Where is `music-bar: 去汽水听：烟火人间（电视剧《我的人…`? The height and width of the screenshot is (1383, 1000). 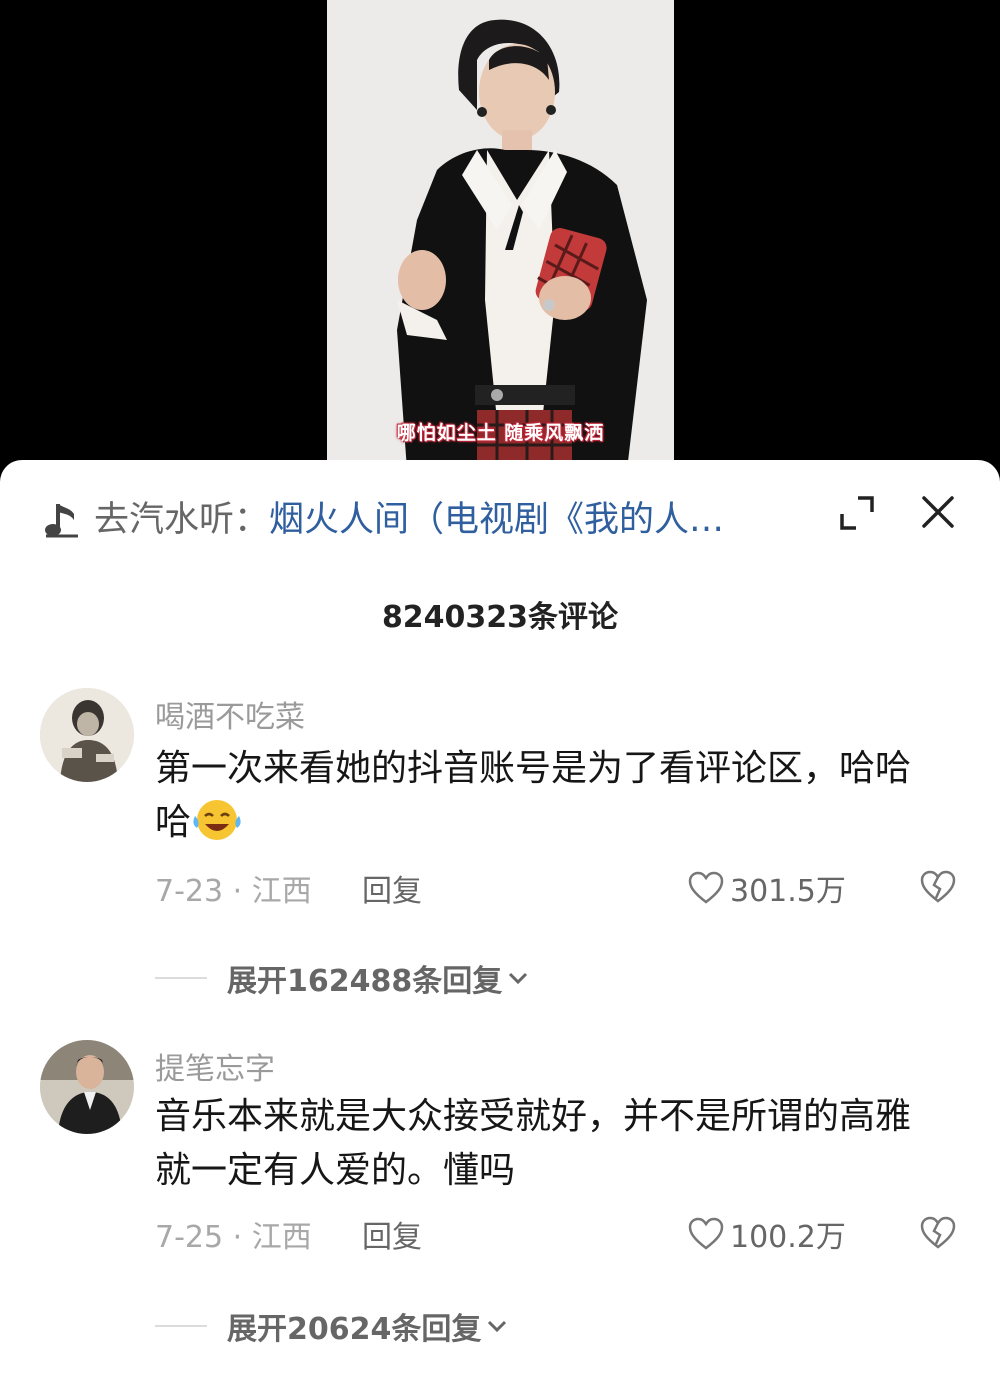 music-bar: 去汽水听：烟火人间（电视剧《我的人… is located at coordinates (500, 520).